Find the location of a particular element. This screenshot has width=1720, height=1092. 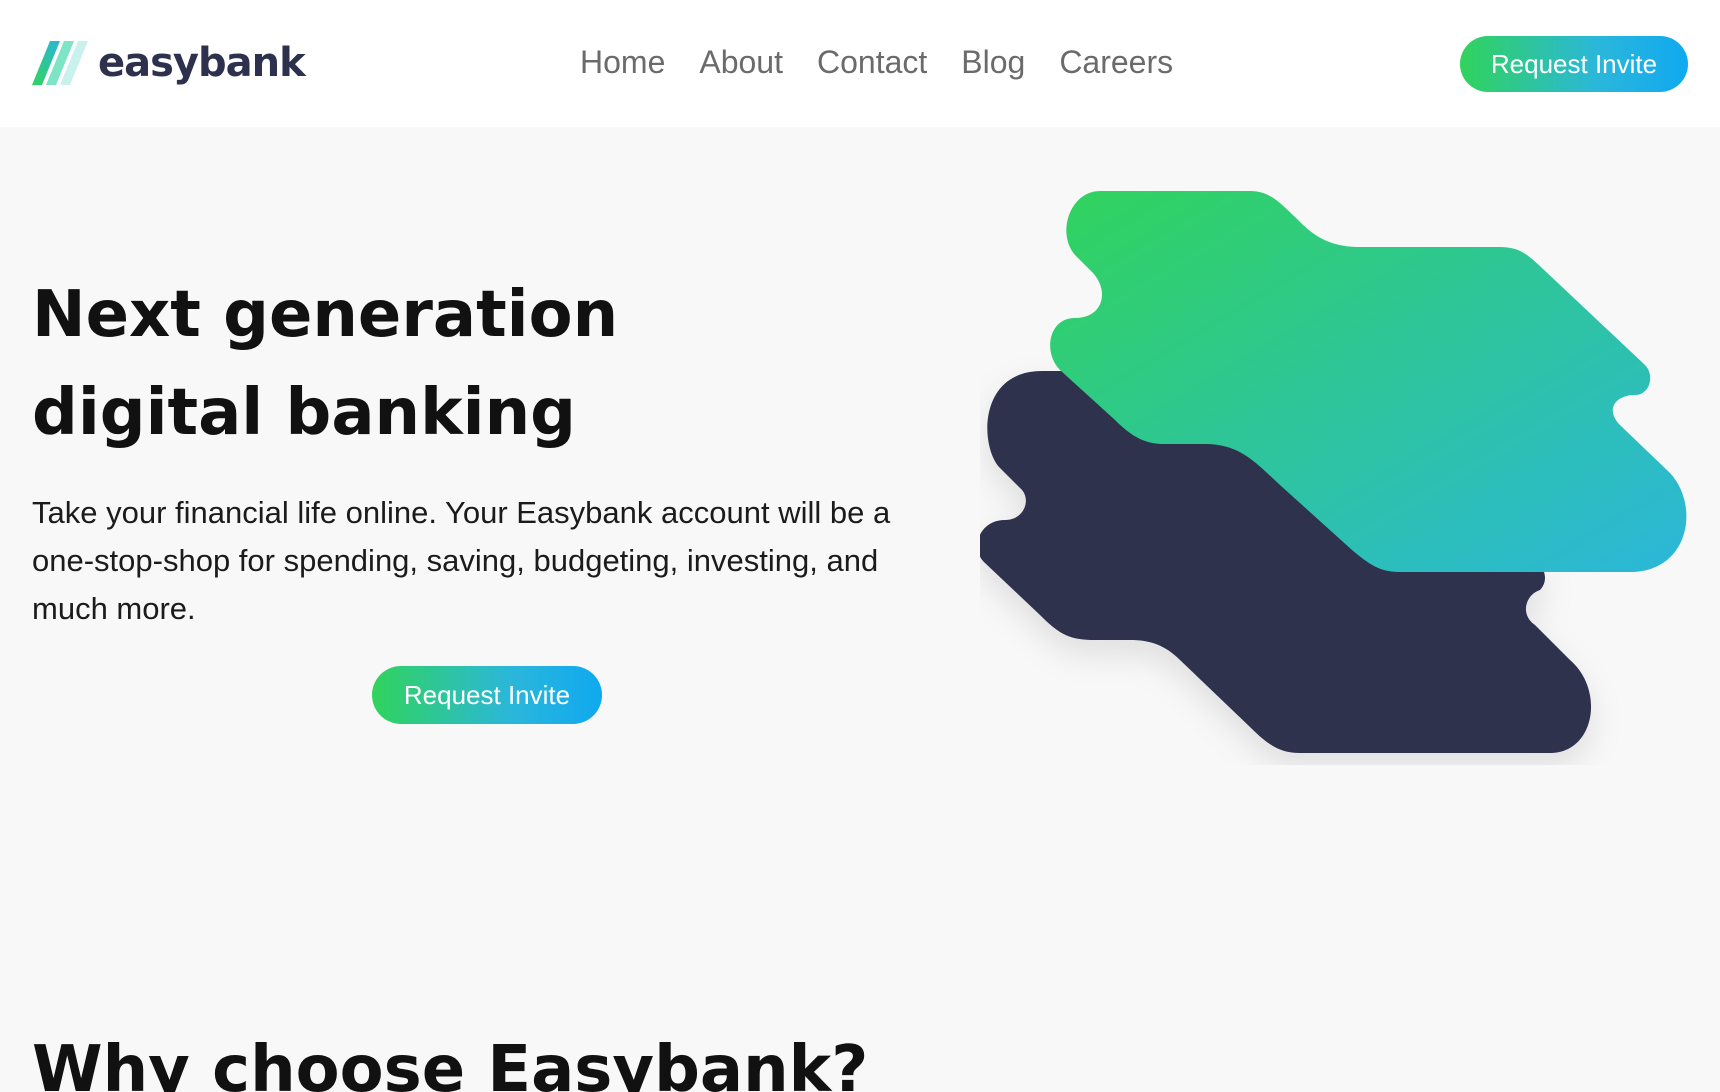

nav-link-home: Home is located at coordinates (622, 62).